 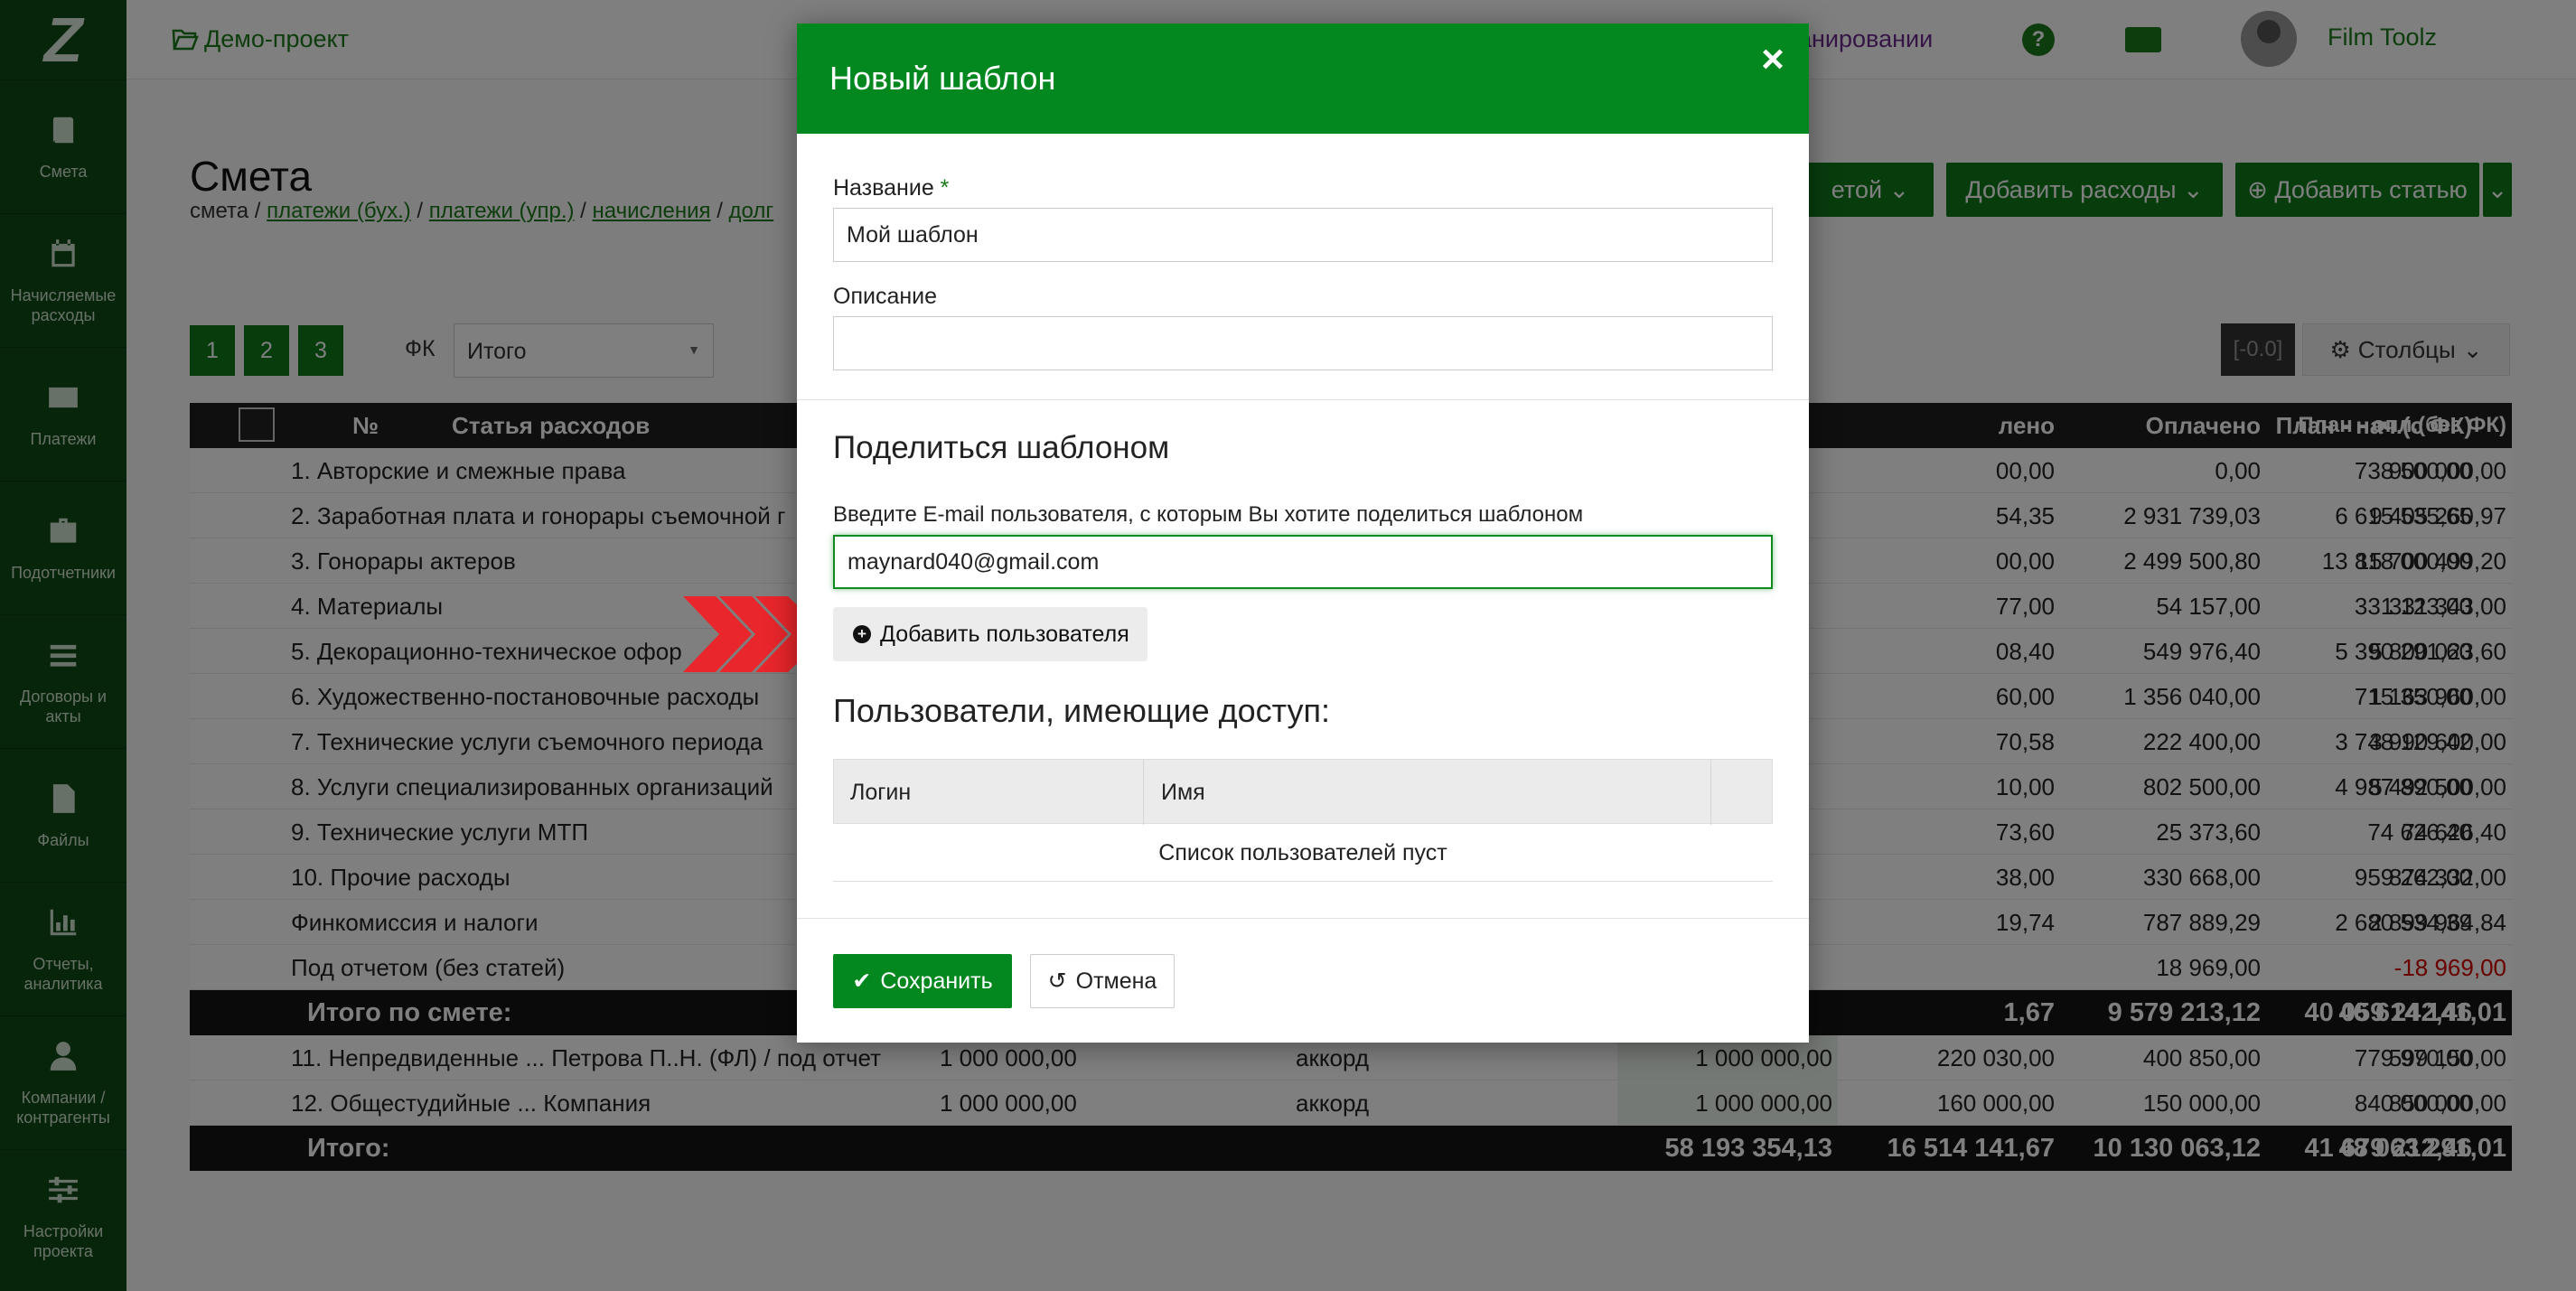 I want to click on column-login: Логин, so click(x=881, y=792).